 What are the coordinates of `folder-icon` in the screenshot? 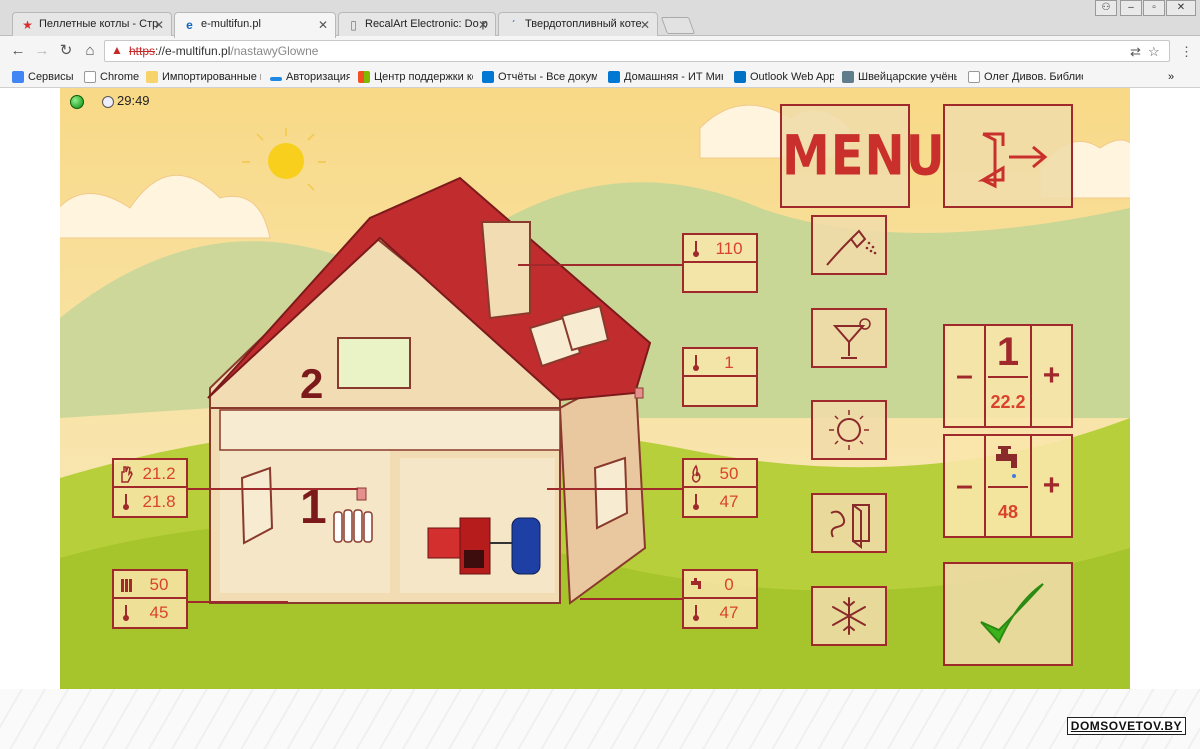 It's located at (152, 77).